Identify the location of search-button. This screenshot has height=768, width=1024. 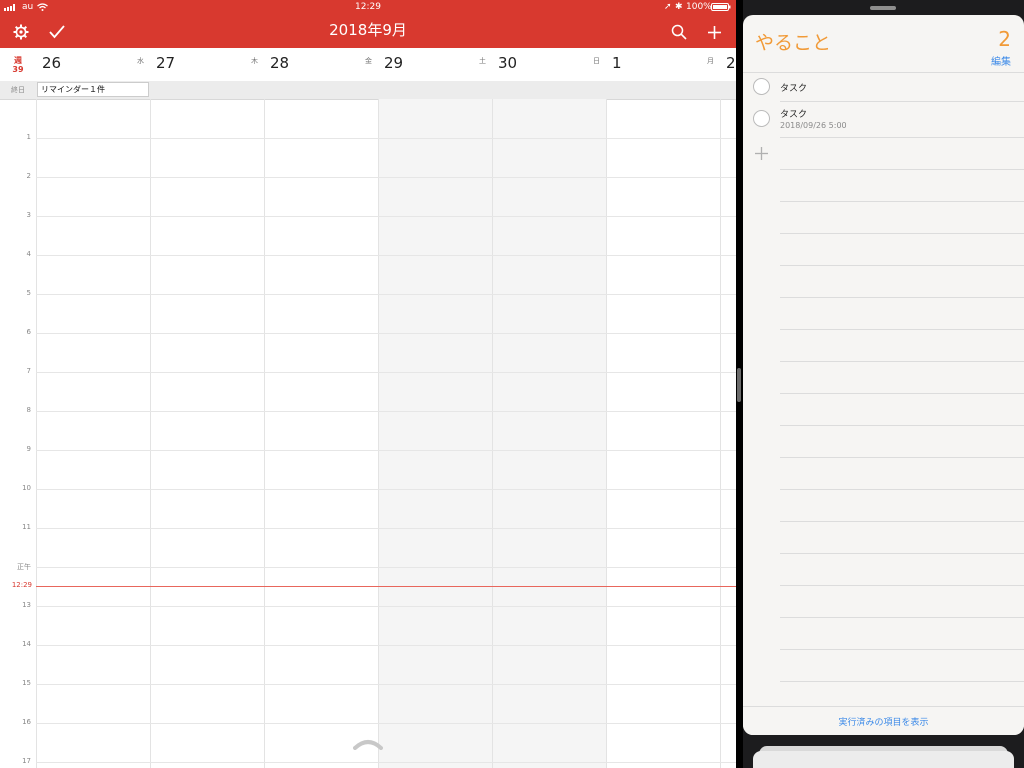
(679, 32).